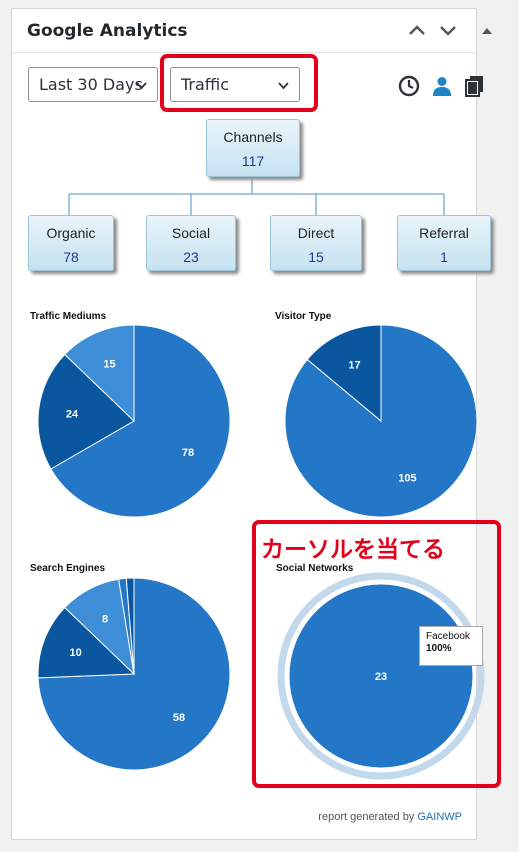 This screenshot has width=519, height=852. I want to click on pie-chart-search-engines: 58 10 8, so click(134, 674).